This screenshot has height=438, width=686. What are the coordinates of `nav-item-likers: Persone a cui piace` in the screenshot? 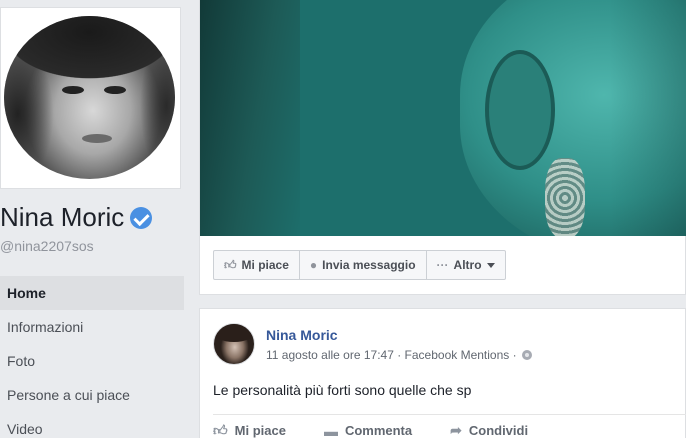 It's located at (92, 395).